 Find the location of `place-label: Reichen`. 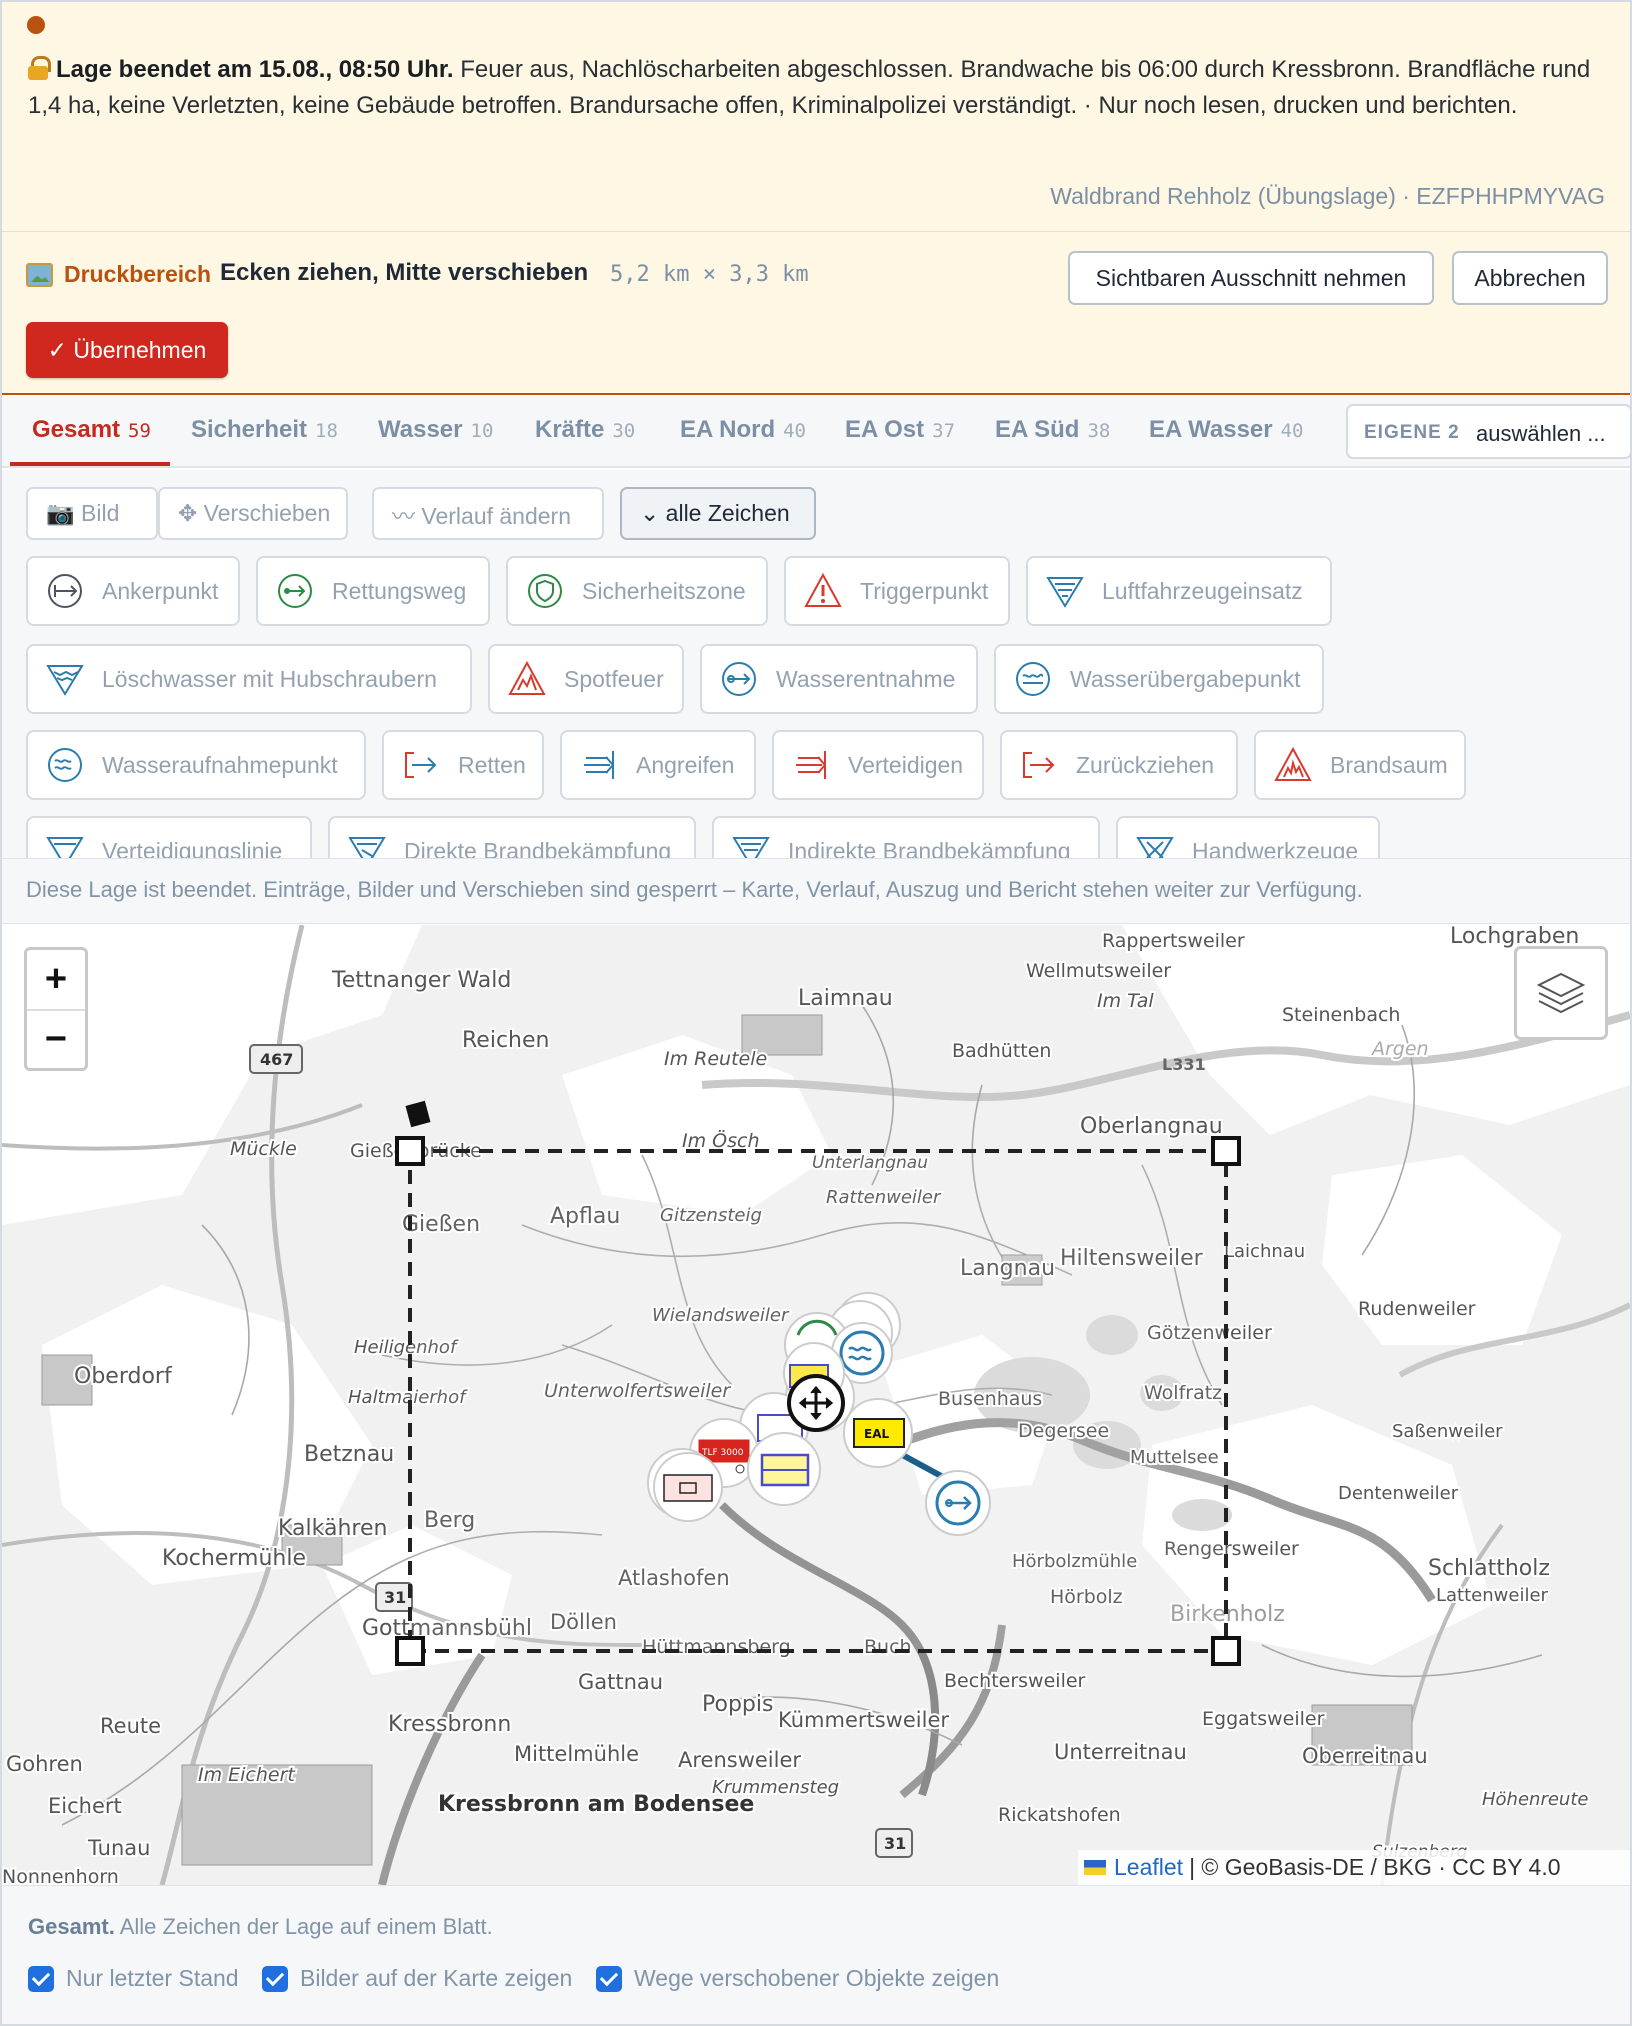

place-label: Reichen is located at coordinates (505, 1040).